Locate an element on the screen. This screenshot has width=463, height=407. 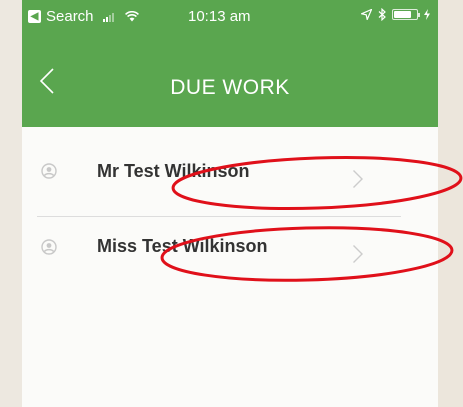
battery-fill is located at coordinates (403, 14).